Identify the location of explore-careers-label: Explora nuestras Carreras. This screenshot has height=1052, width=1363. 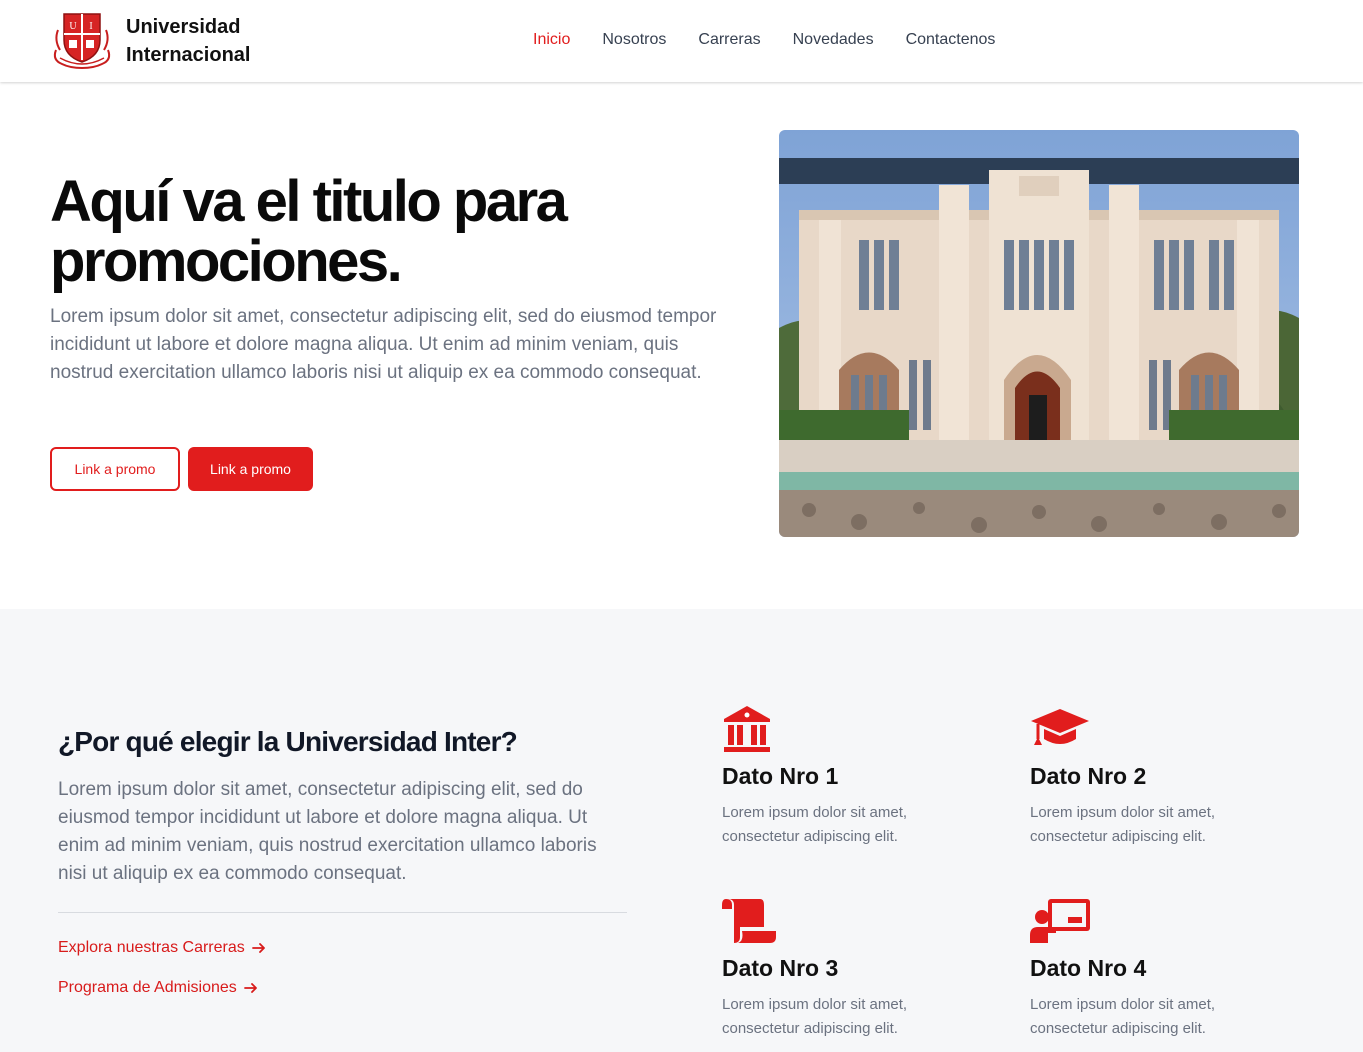
(151, 947).